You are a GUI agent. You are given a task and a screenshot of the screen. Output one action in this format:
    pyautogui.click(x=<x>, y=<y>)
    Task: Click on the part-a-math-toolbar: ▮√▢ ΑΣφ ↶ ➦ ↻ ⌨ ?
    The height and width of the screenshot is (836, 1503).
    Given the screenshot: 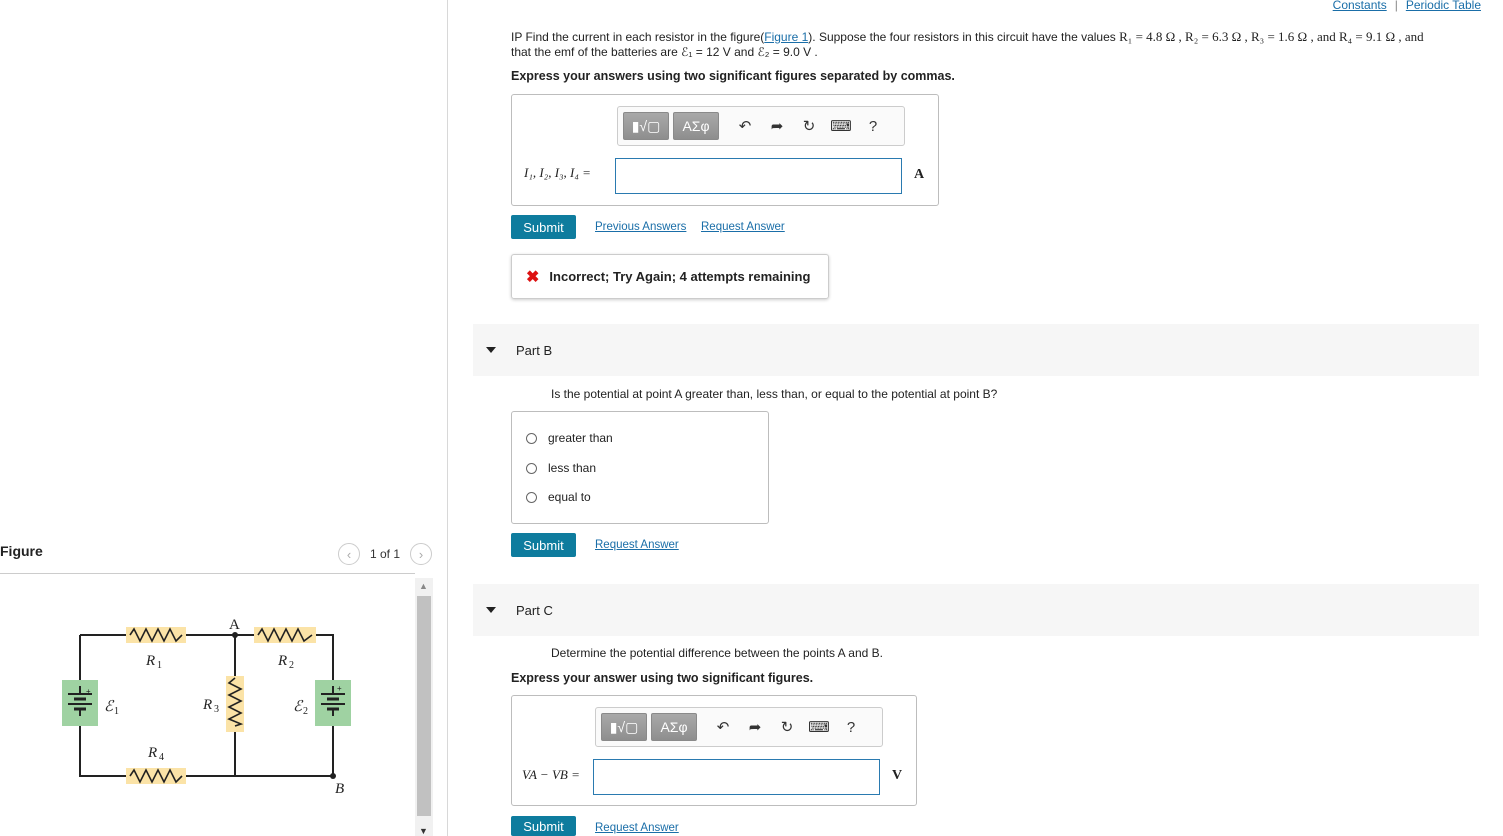 What is the action you would take?
    pyautogui.click(x=761, y=126)
    